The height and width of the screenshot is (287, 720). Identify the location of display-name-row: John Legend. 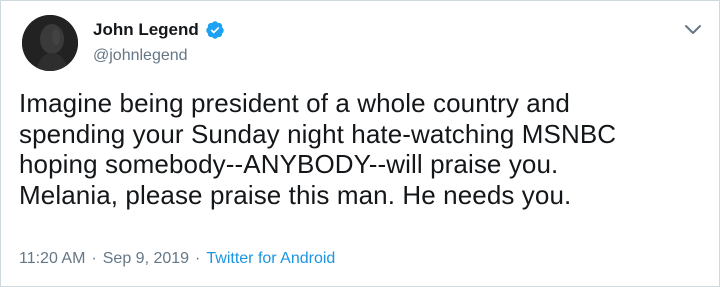
(159, 30).